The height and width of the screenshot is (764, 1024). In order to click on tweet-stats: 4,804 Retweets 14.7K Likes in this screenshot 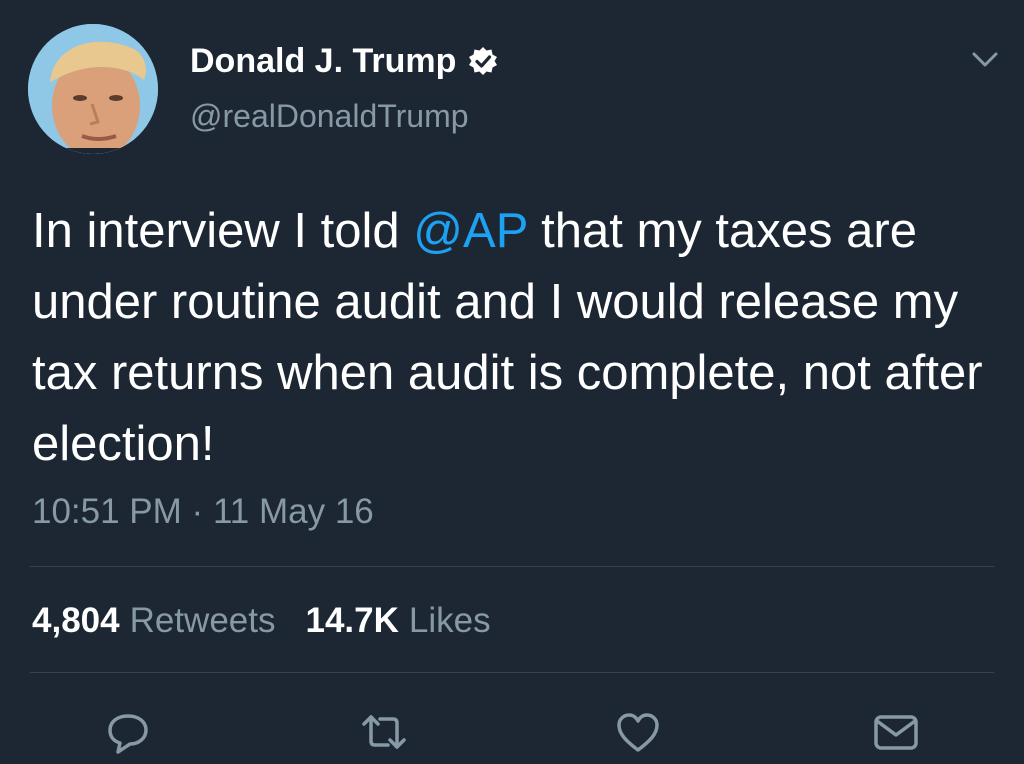, I will do `click(261, 620)`.